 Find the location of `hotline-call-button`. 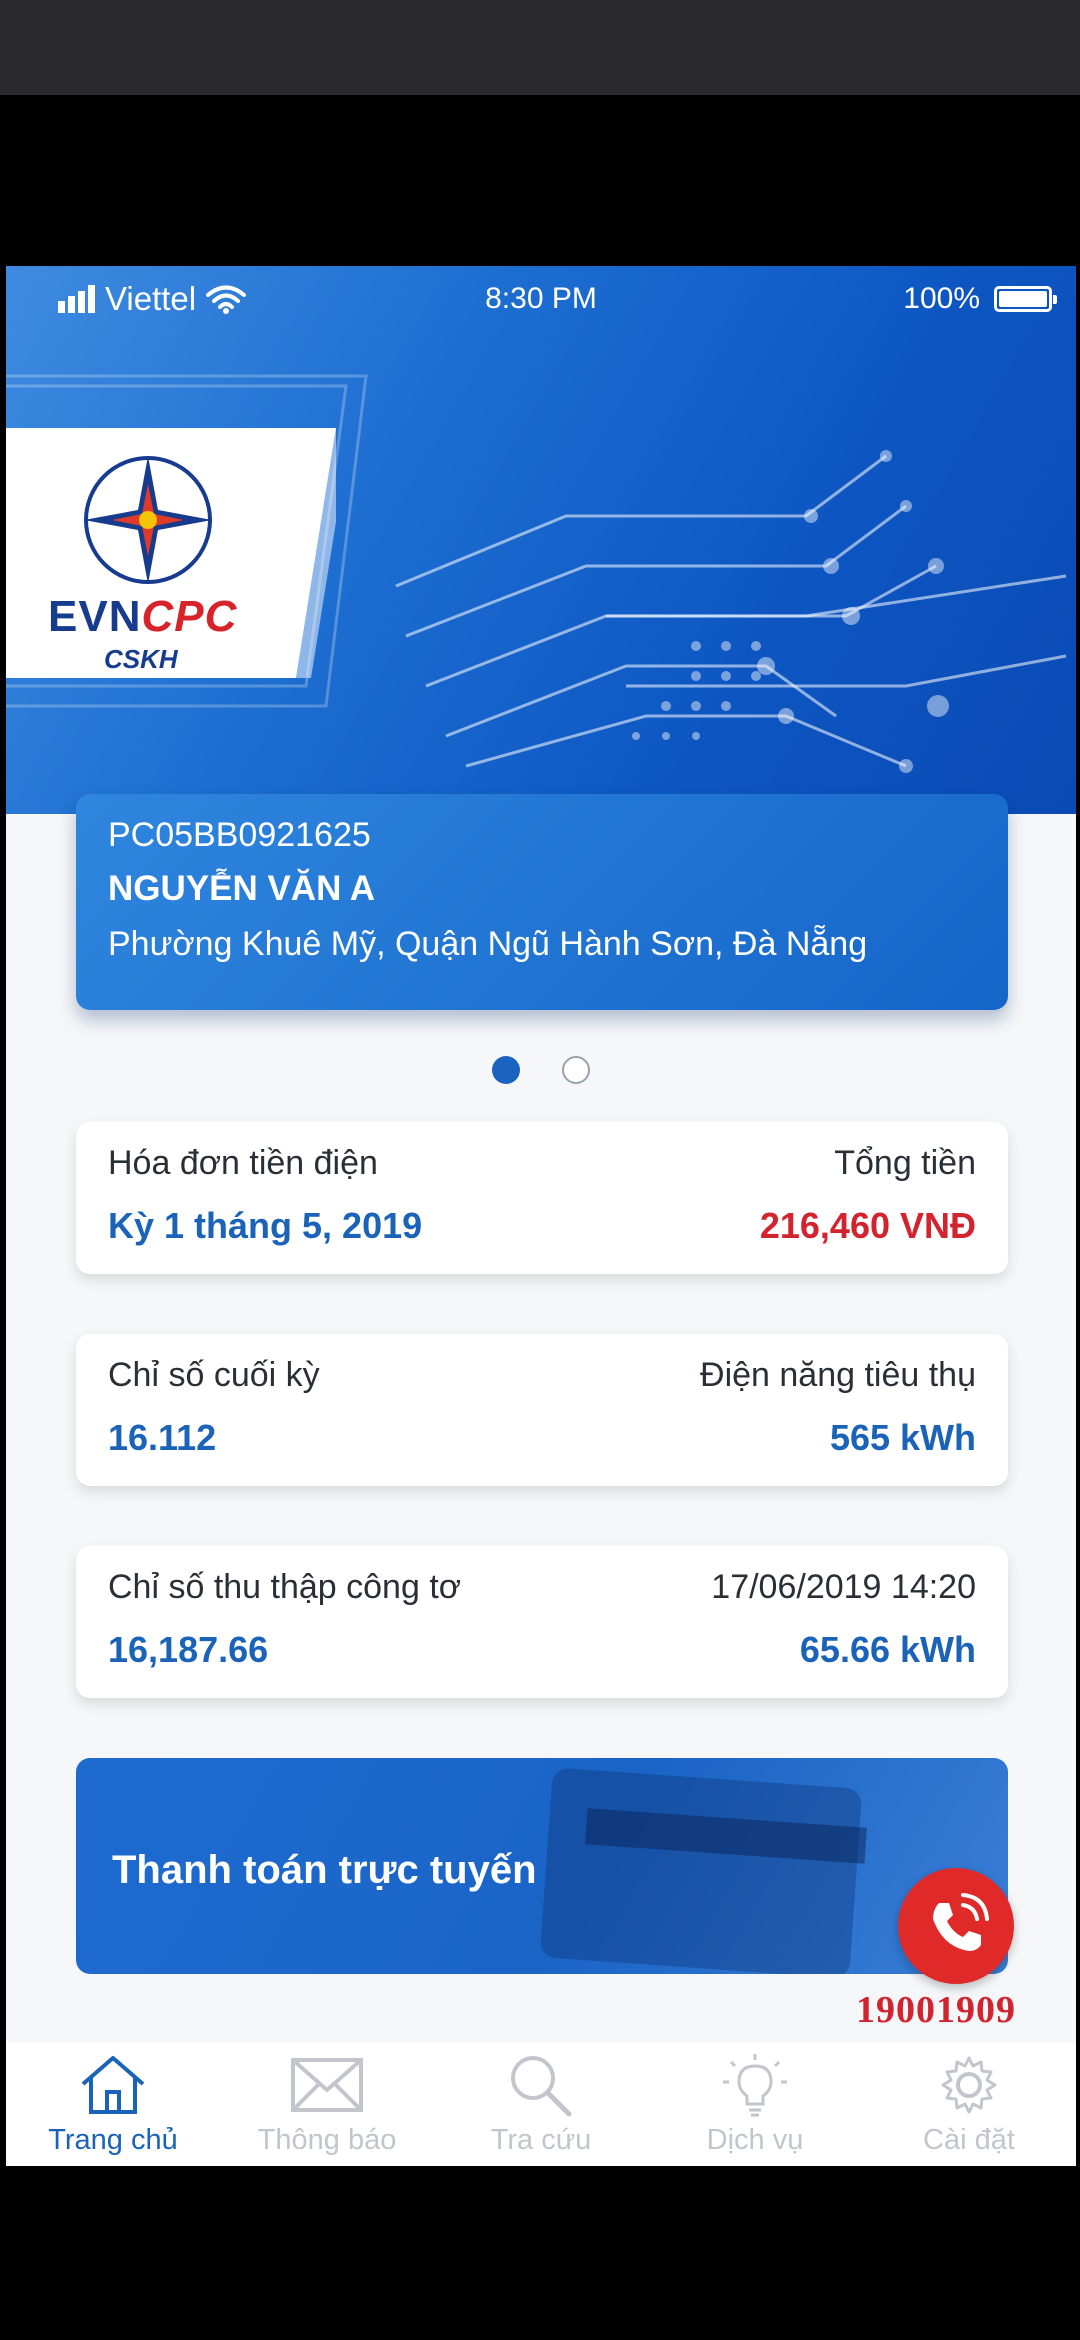

hotline-call-button is located at coordinates (956, 1926).